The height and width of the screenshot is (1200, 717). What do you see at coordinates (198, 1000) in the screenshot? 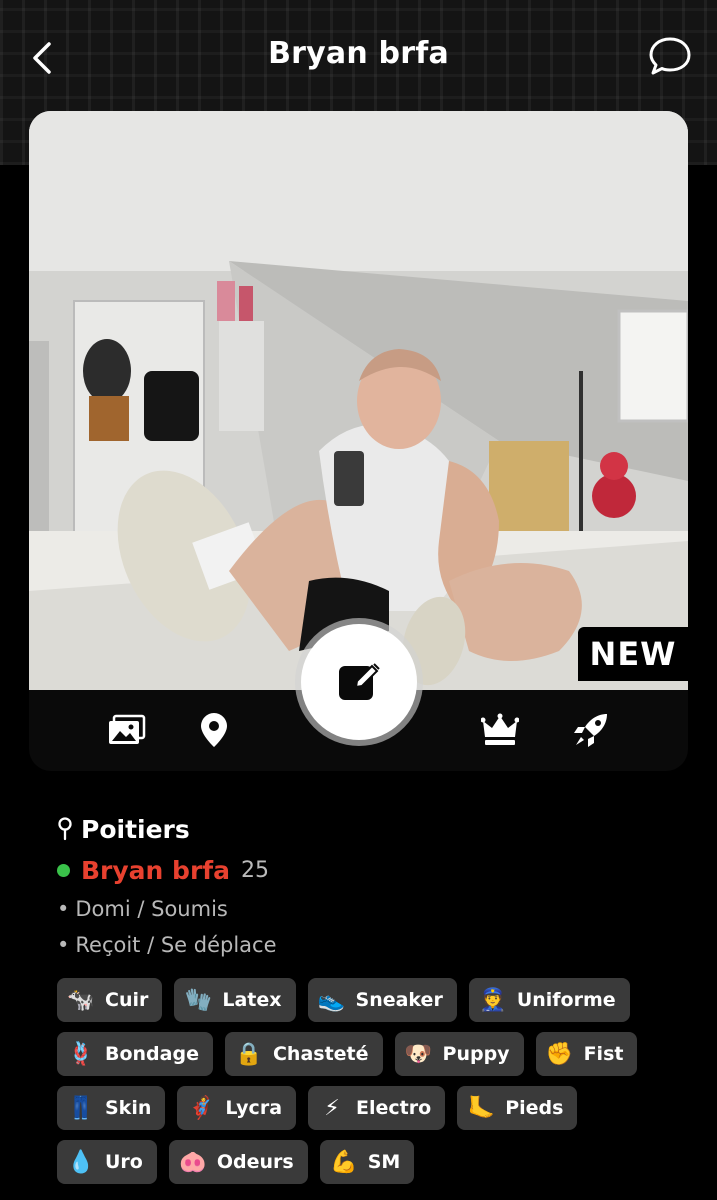
I see `glove-icon: 🧤` at bounding box center [198, 1000].